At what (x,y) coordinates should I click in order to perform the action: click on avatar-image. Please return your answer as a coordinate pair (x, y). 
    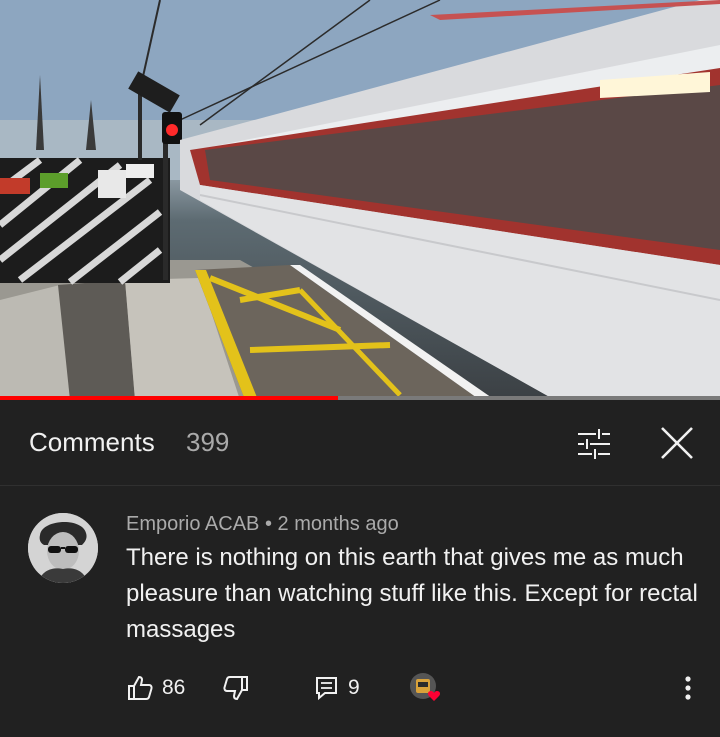
    Looking at the image, I should click on (63, 548).